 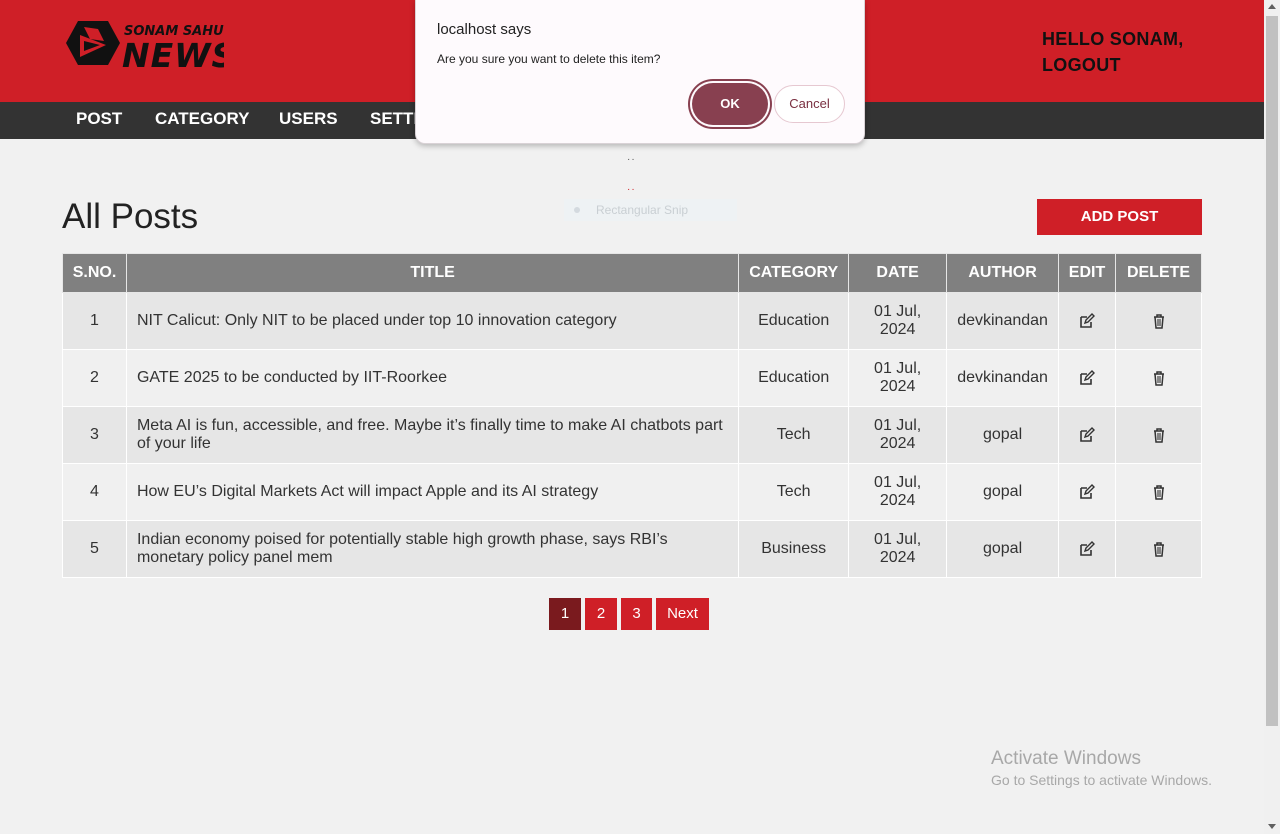 What do you see at coordinates (308, 120) in the screenshot?
I see `nav-item-users: USERS` at bounding box center [308, 120].